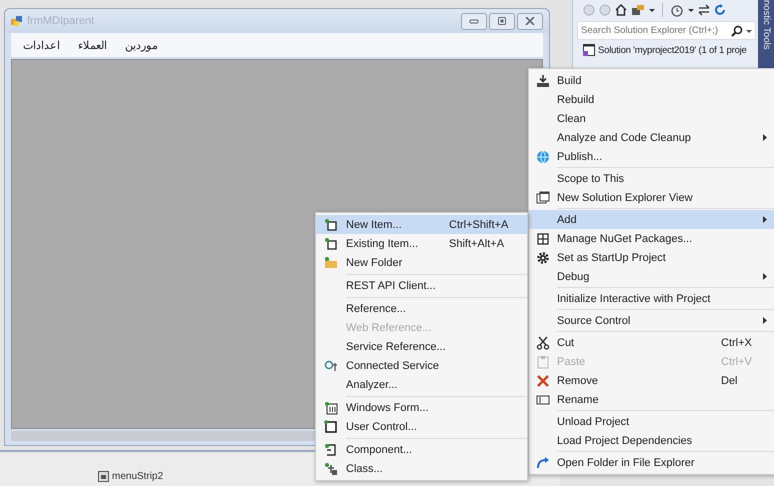 Image resolution: width=774 pixels, height=486 pixels. I want to click on refresh-icon, so click(720, 10).